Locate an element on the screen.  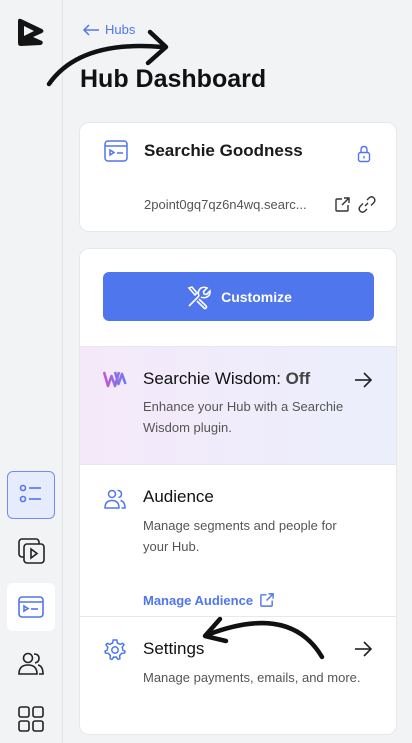
audience-title: Audience is located at coordinates (178, 496).